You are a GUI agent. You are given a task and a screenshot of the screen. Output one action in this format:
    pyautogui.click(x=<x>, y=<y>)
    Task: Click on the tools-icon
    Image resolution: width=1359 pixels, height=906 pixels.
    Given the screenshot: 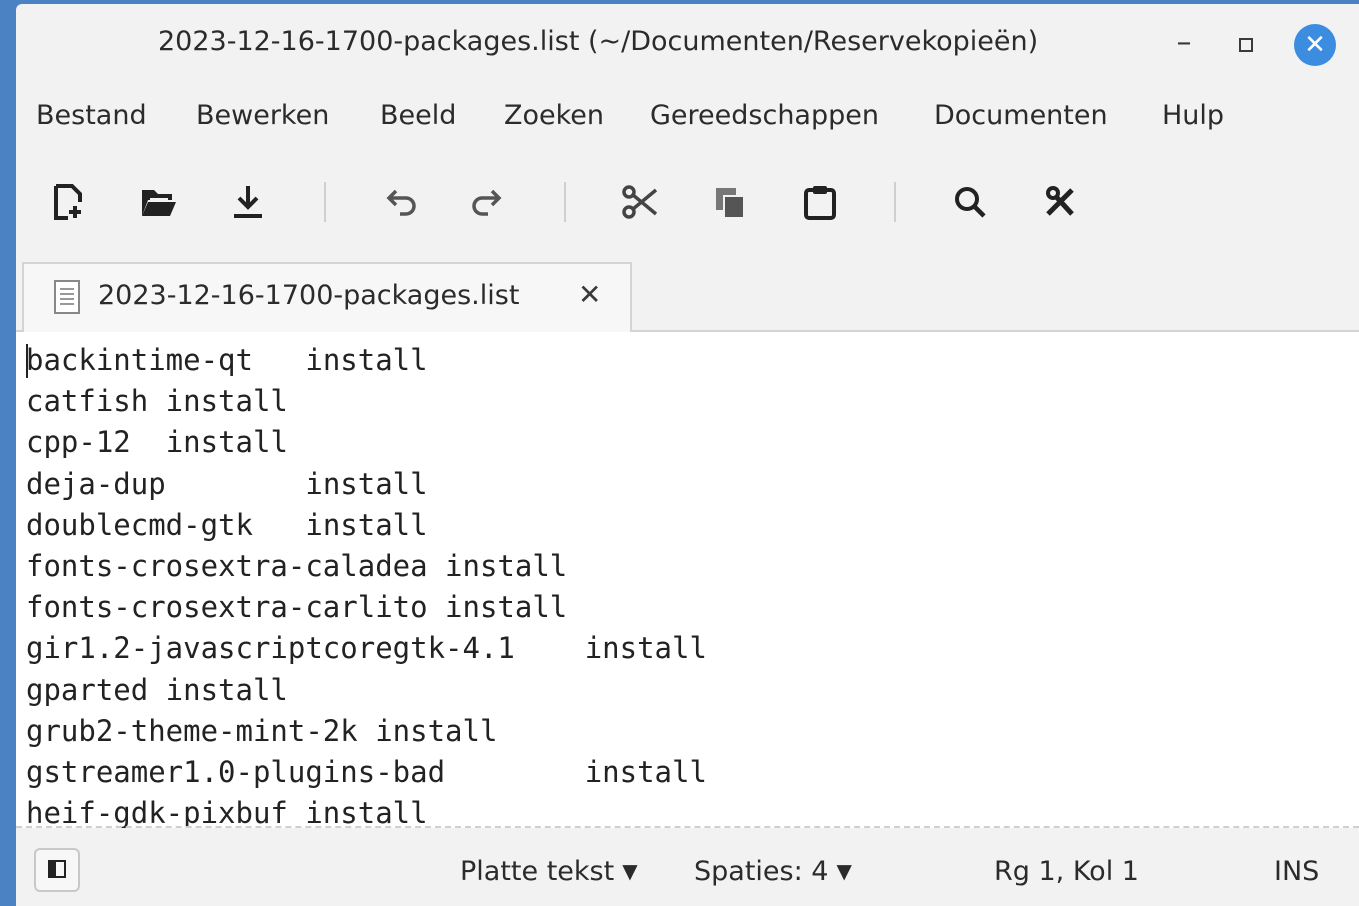 What is the action you would take?
    pyautogui.click(x=1060, y=202)
    